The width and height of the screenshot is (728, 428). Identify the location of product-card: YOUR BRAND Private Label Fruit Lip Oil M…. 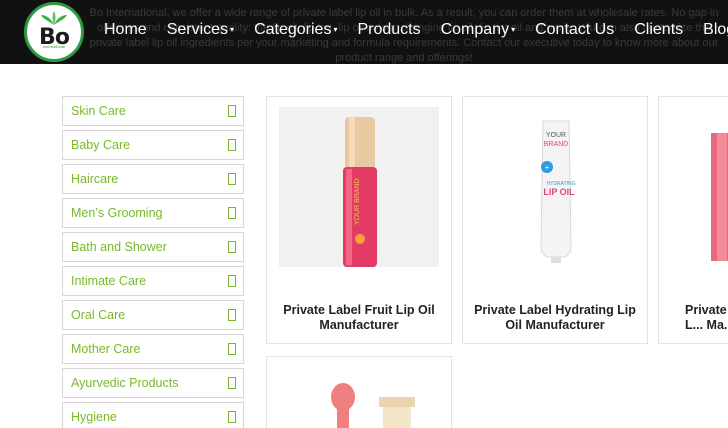
(359, 220).